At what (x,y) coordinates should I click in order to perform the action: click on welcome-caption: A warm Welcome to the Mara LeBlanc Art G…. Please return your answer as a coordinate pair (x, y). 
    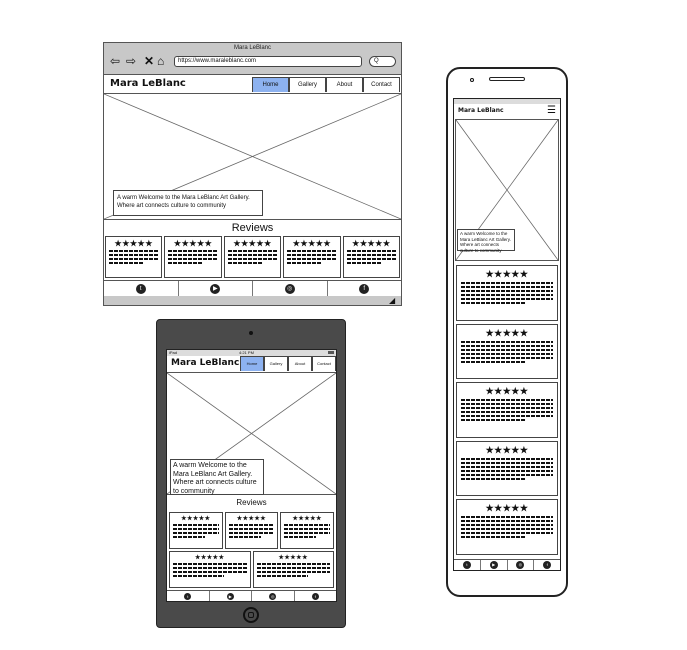
    Looking at the image, I should click on (486, 241).